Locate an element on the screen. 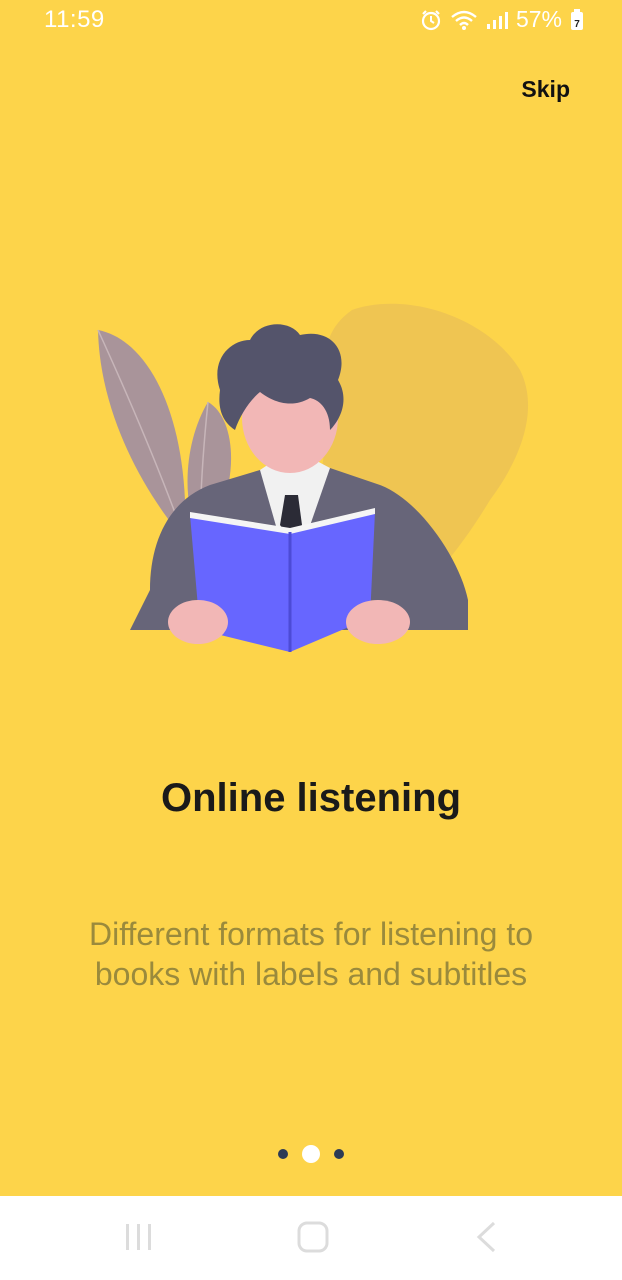 This screenshot has height=1280, width=622. page-dot-2-active is located at coordinates (311, 1154).